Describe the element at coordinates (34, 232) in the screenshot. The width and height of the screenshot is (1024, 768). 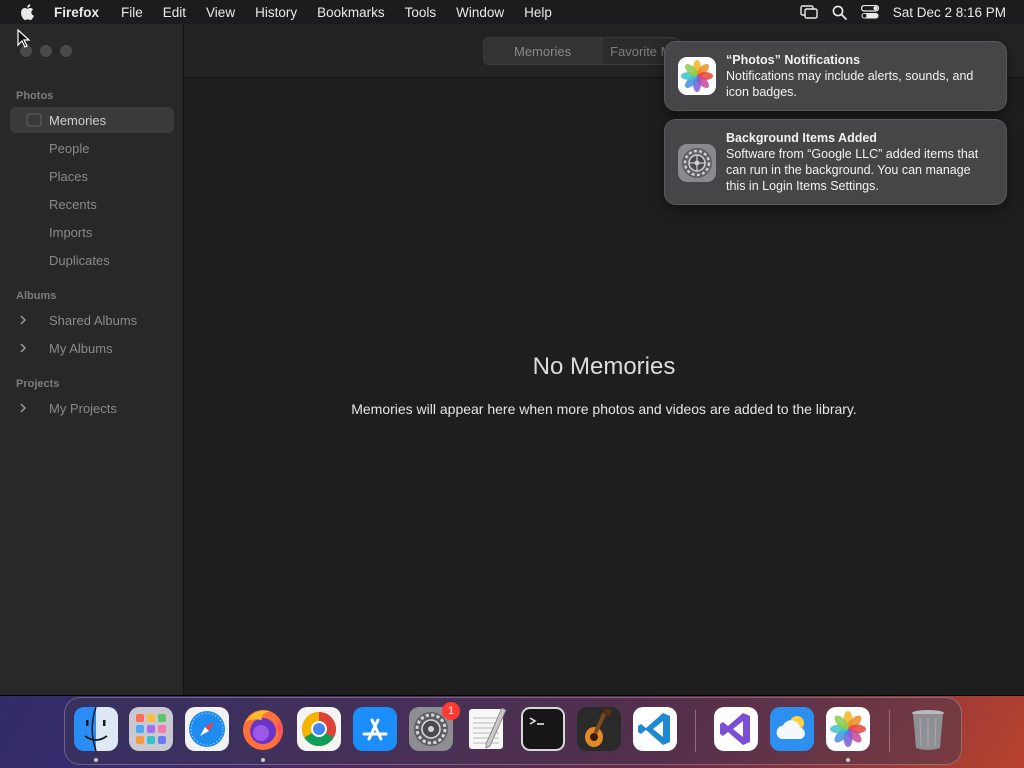
I see `imports-icon` at that location.